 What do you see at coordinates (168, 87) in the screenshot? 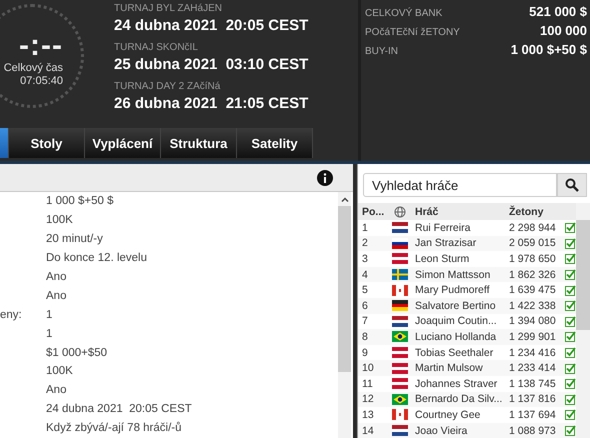
I see `event-label: TURNAJ DAY 2 ZAčíNá` at bounding box center [168, 87].